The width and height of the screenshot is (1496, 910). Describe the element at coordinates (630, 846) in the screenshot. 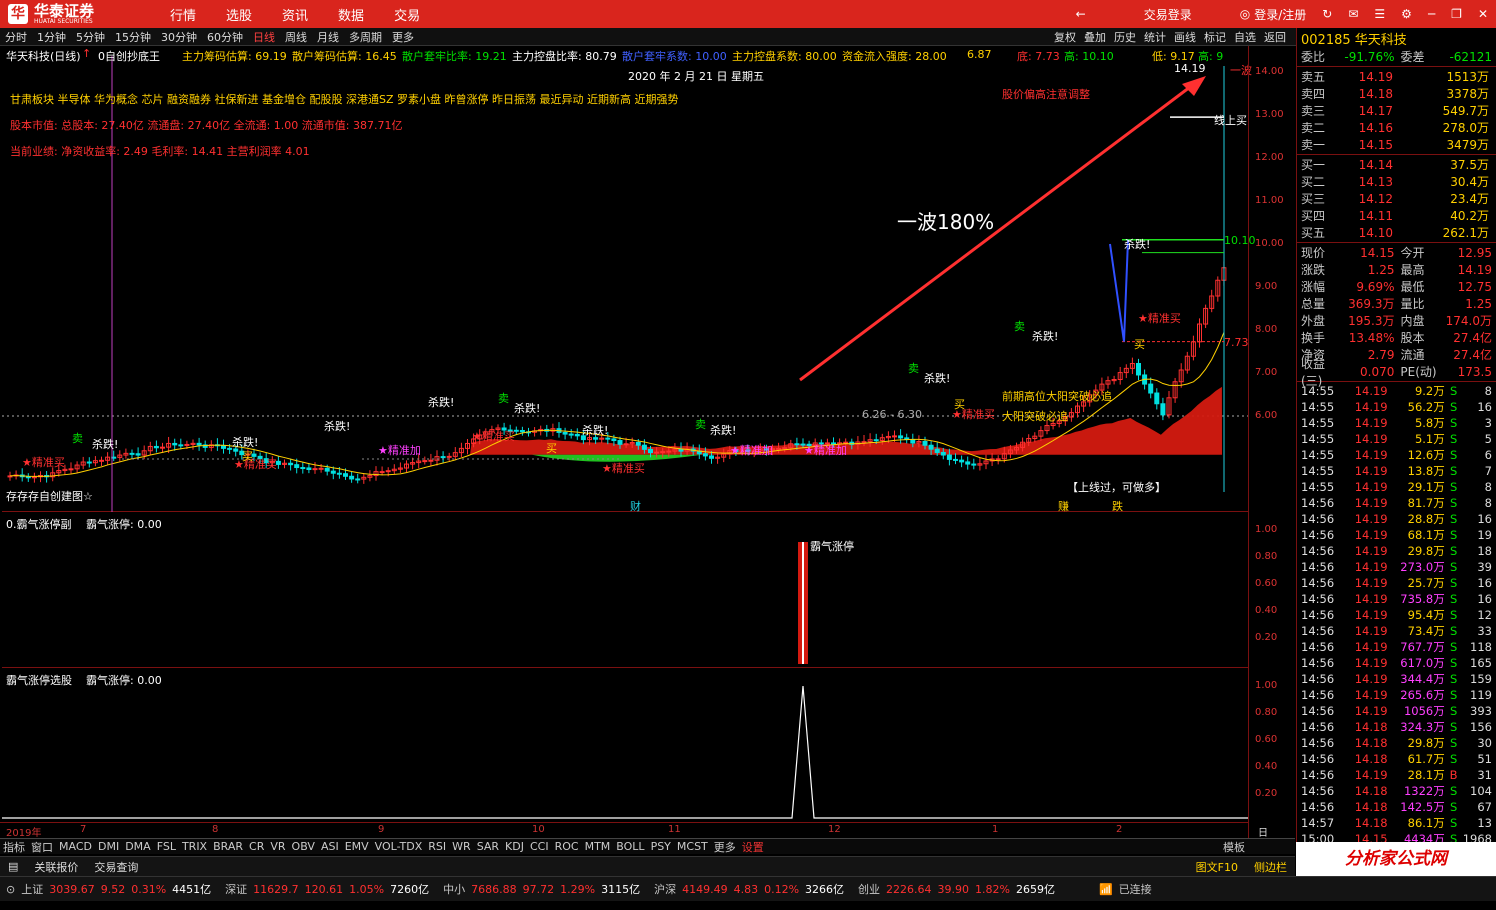

I see `indicator-tab-21: BOLL` at that location.